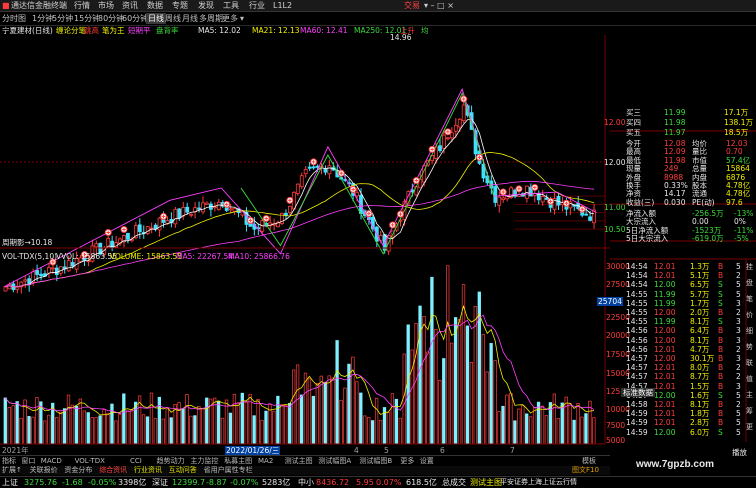  What do you see at coordinates (683, 413) in the screenshot?
I see `tick-row: 14:59 12.01 1.8万 B 5` at bounding box center [683, 413].